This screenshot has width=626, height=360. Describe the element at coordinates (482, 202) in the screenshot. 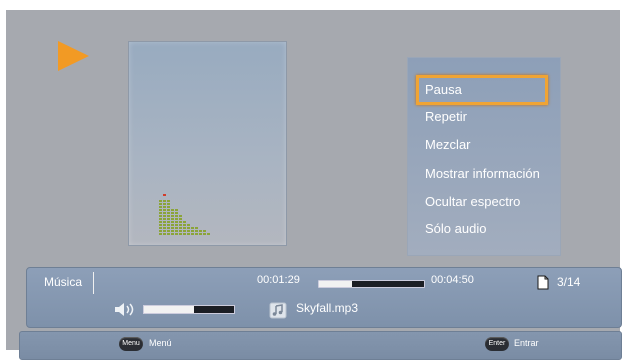

I see `menu-item-hide-spectrum: Ocultar espectro` at that location.